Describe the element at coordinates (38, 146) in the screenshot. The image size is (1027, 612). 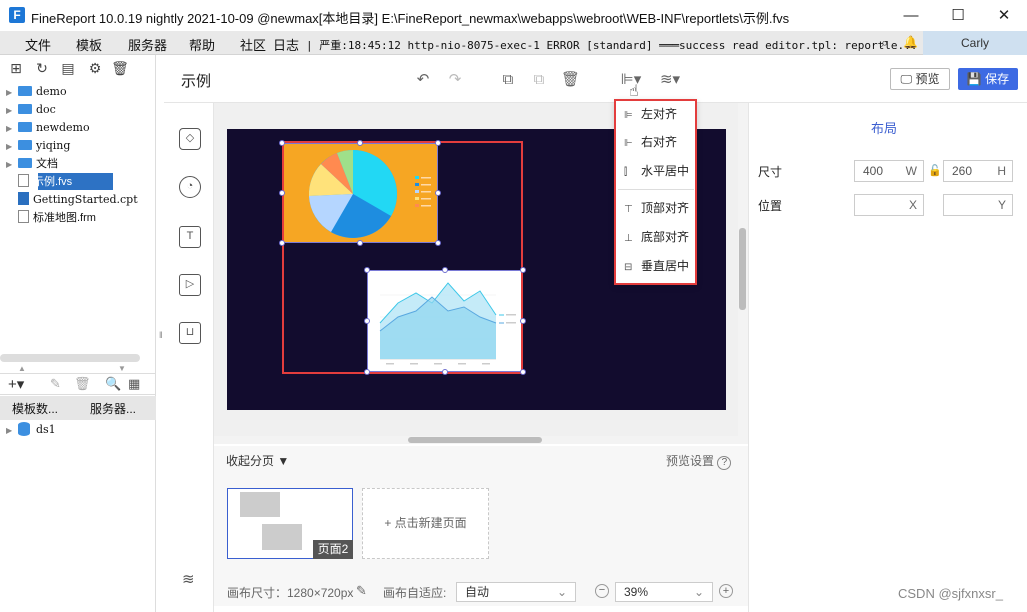
I see `tree-item-yiqing: ▶ yiqing` at that location.